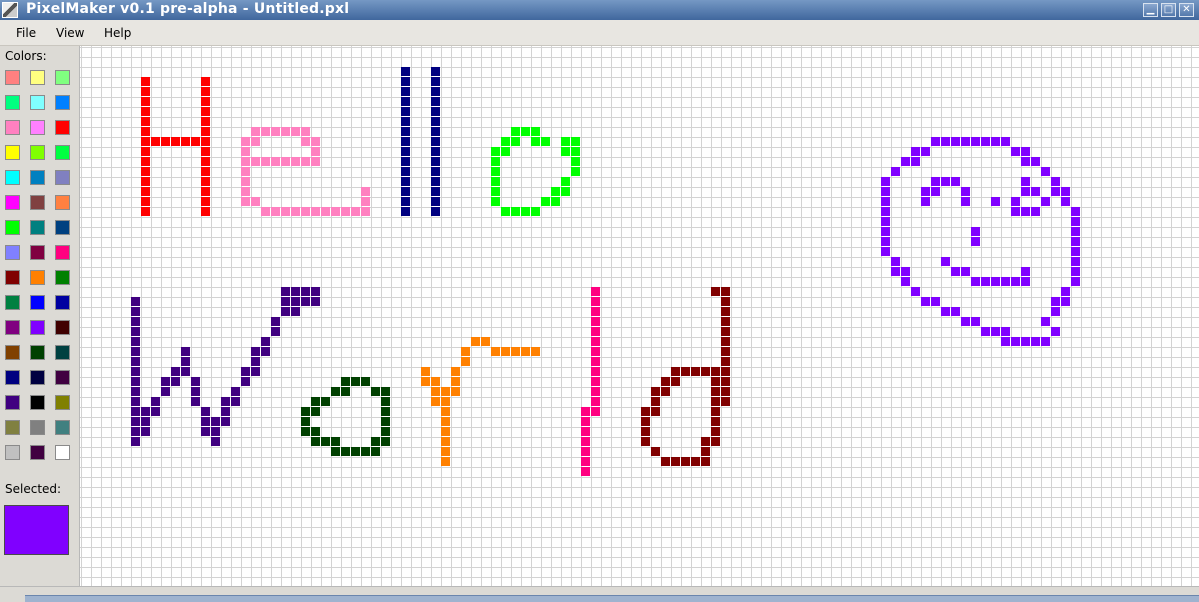 Image resolution: width=1199 pixels, height=602 pixels. Describe the element at coordinates (188, 9) in the screenshot. I see `window-title: PixelMaker v0.1 pre-alpha - Untitled.pxl` at that location.